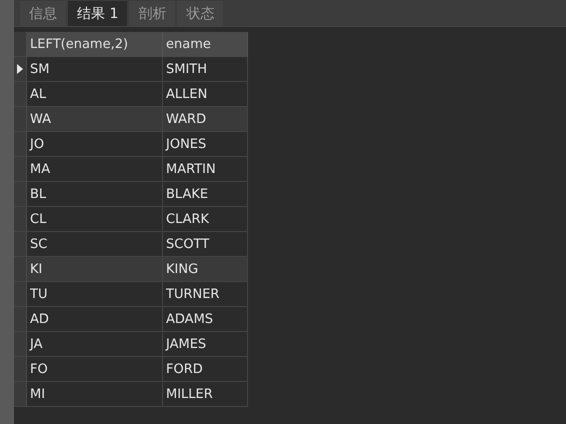  I want to click on table-cell: FO, so click(95, 369).